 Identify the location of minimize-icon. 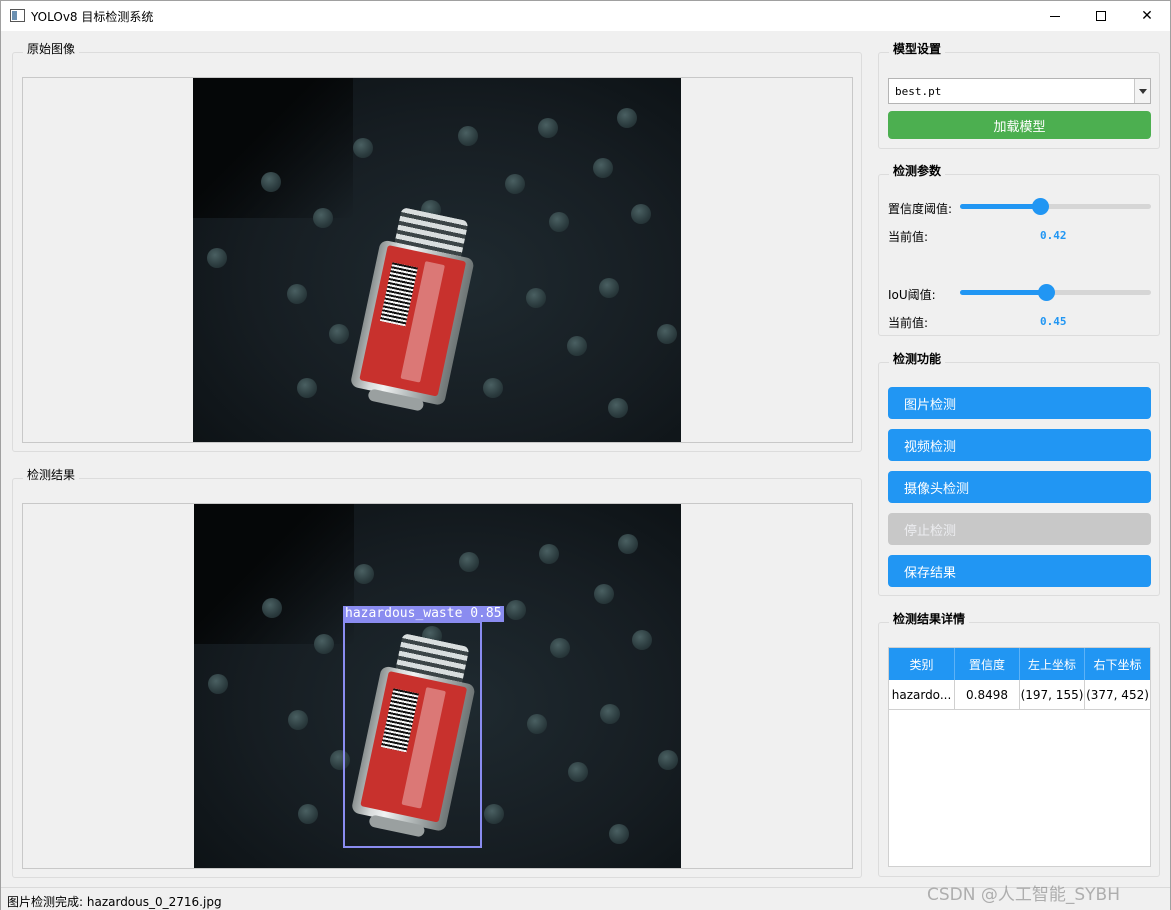
(1055, 16).